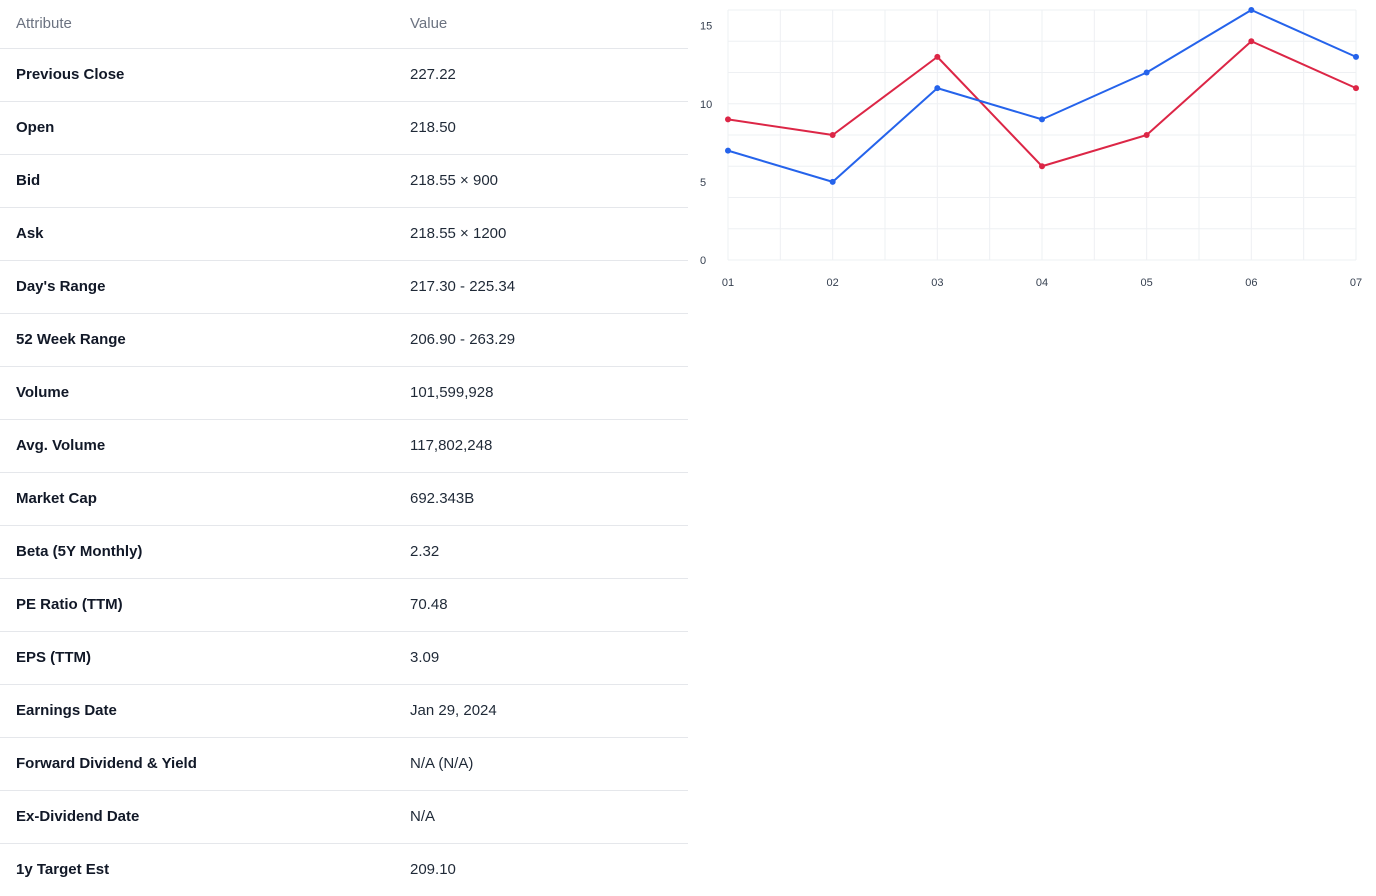 The width and height of the screenshot is (1376, 896). Describe the element at coordinates (454, 180) in the screenshot. I see `row-value: 218.55 × 900` at that location.